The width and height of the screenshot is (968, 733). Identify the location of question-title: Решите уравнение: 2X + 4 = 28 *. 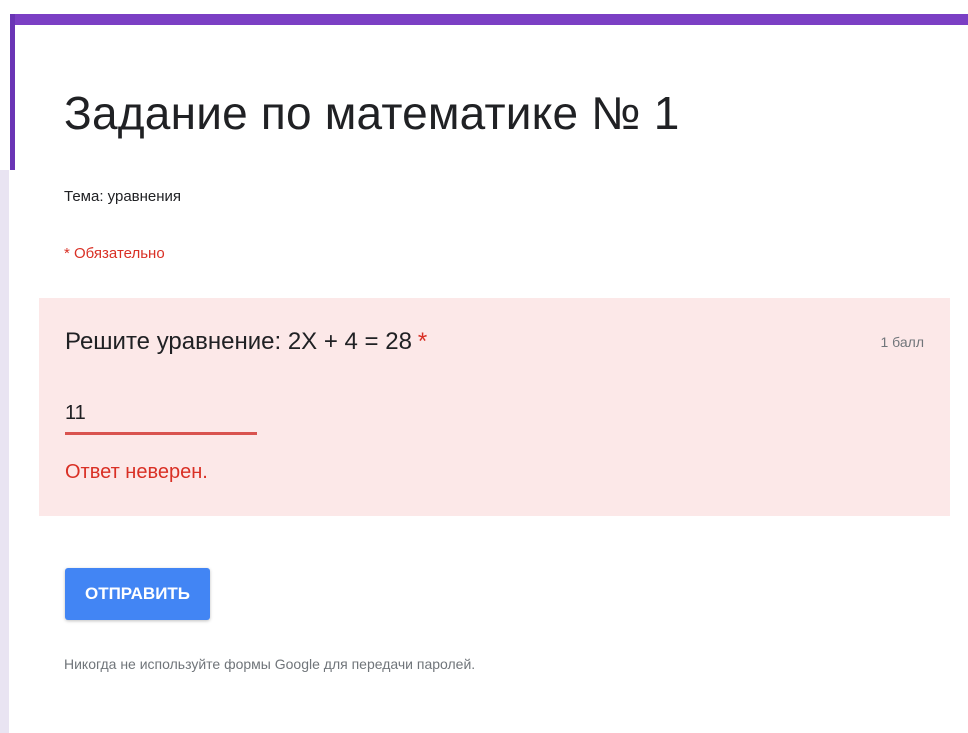
(246, 342).